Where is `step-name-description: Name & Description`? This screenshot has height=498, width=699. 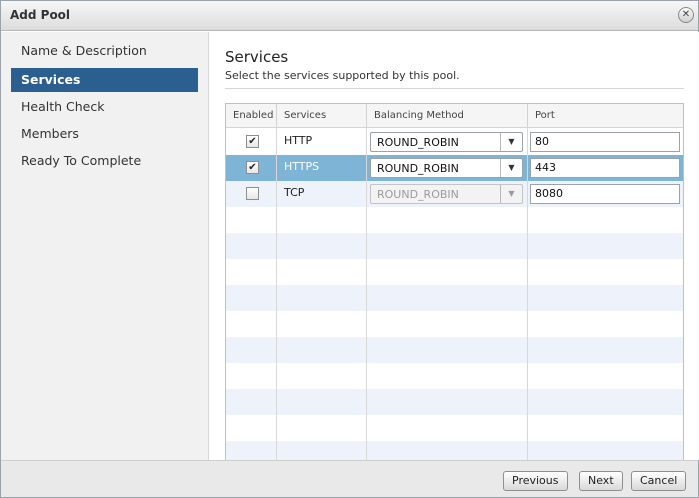
step-name-description: Name & Description is located at coordinates (104, 51).